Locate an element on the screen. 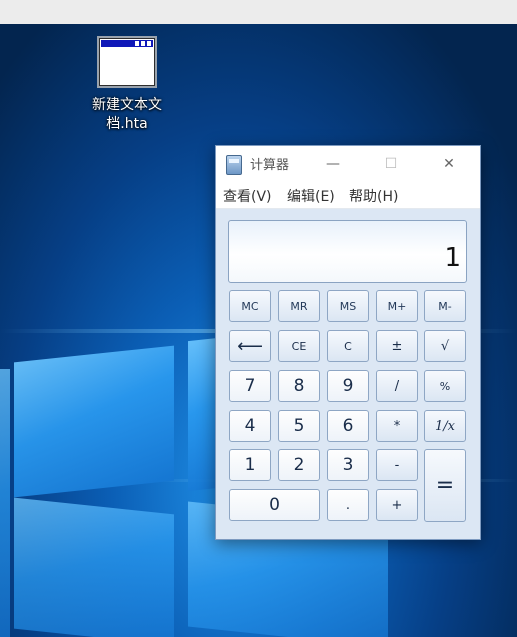 The width and height of the screenshot is (517, 637). divide-button: / is located at coordinates (397, 386).